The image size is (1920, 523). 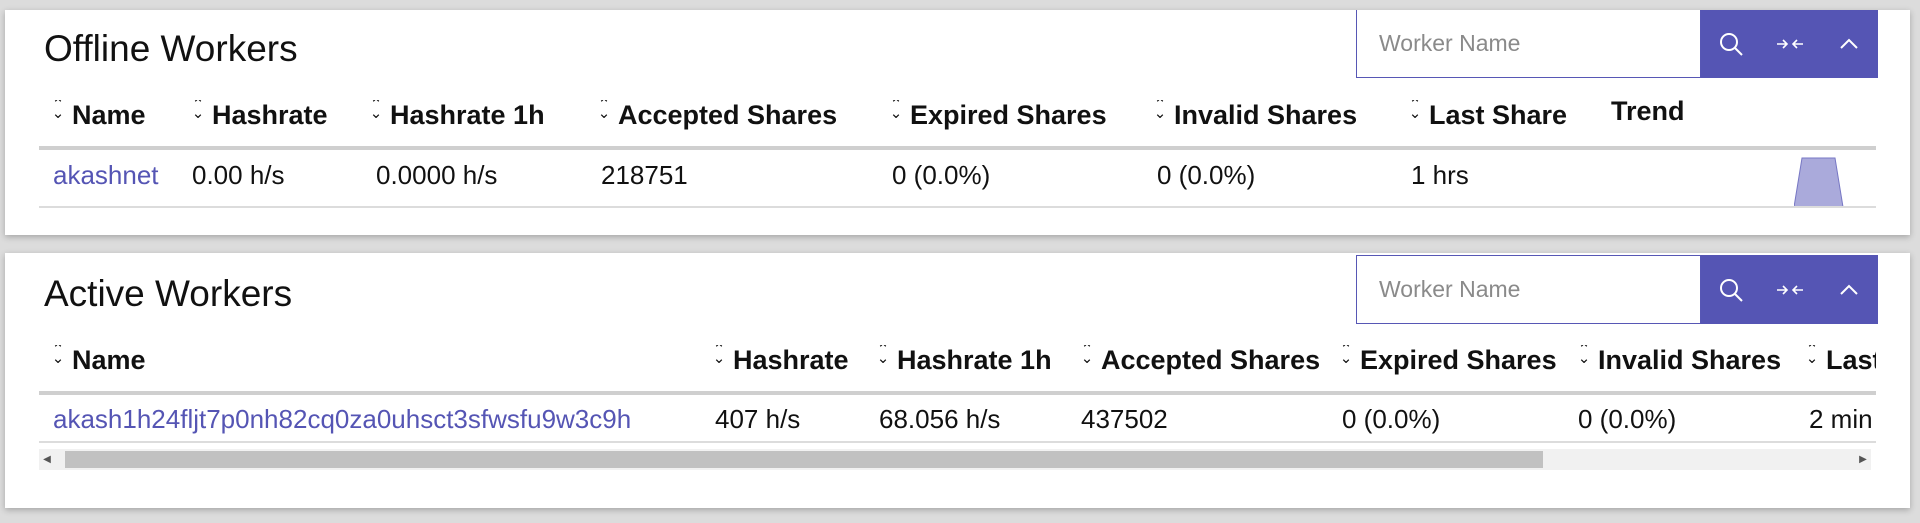 What do you see at coordinates (1440, 175) in the screenshot?
I see `last-share-cell: 1 hrs` at bounding box center [1440, 175].